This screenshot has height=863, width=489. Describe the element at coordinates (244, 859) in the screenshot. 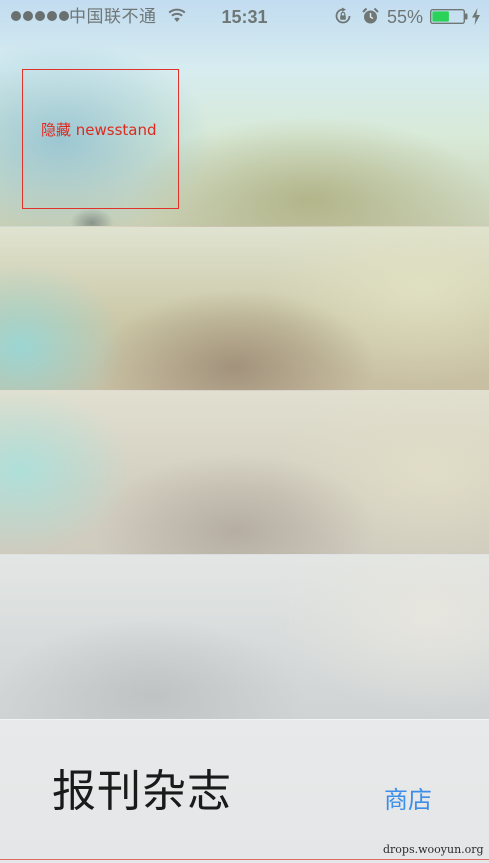

I see `bottom-edge-divider` at that location.